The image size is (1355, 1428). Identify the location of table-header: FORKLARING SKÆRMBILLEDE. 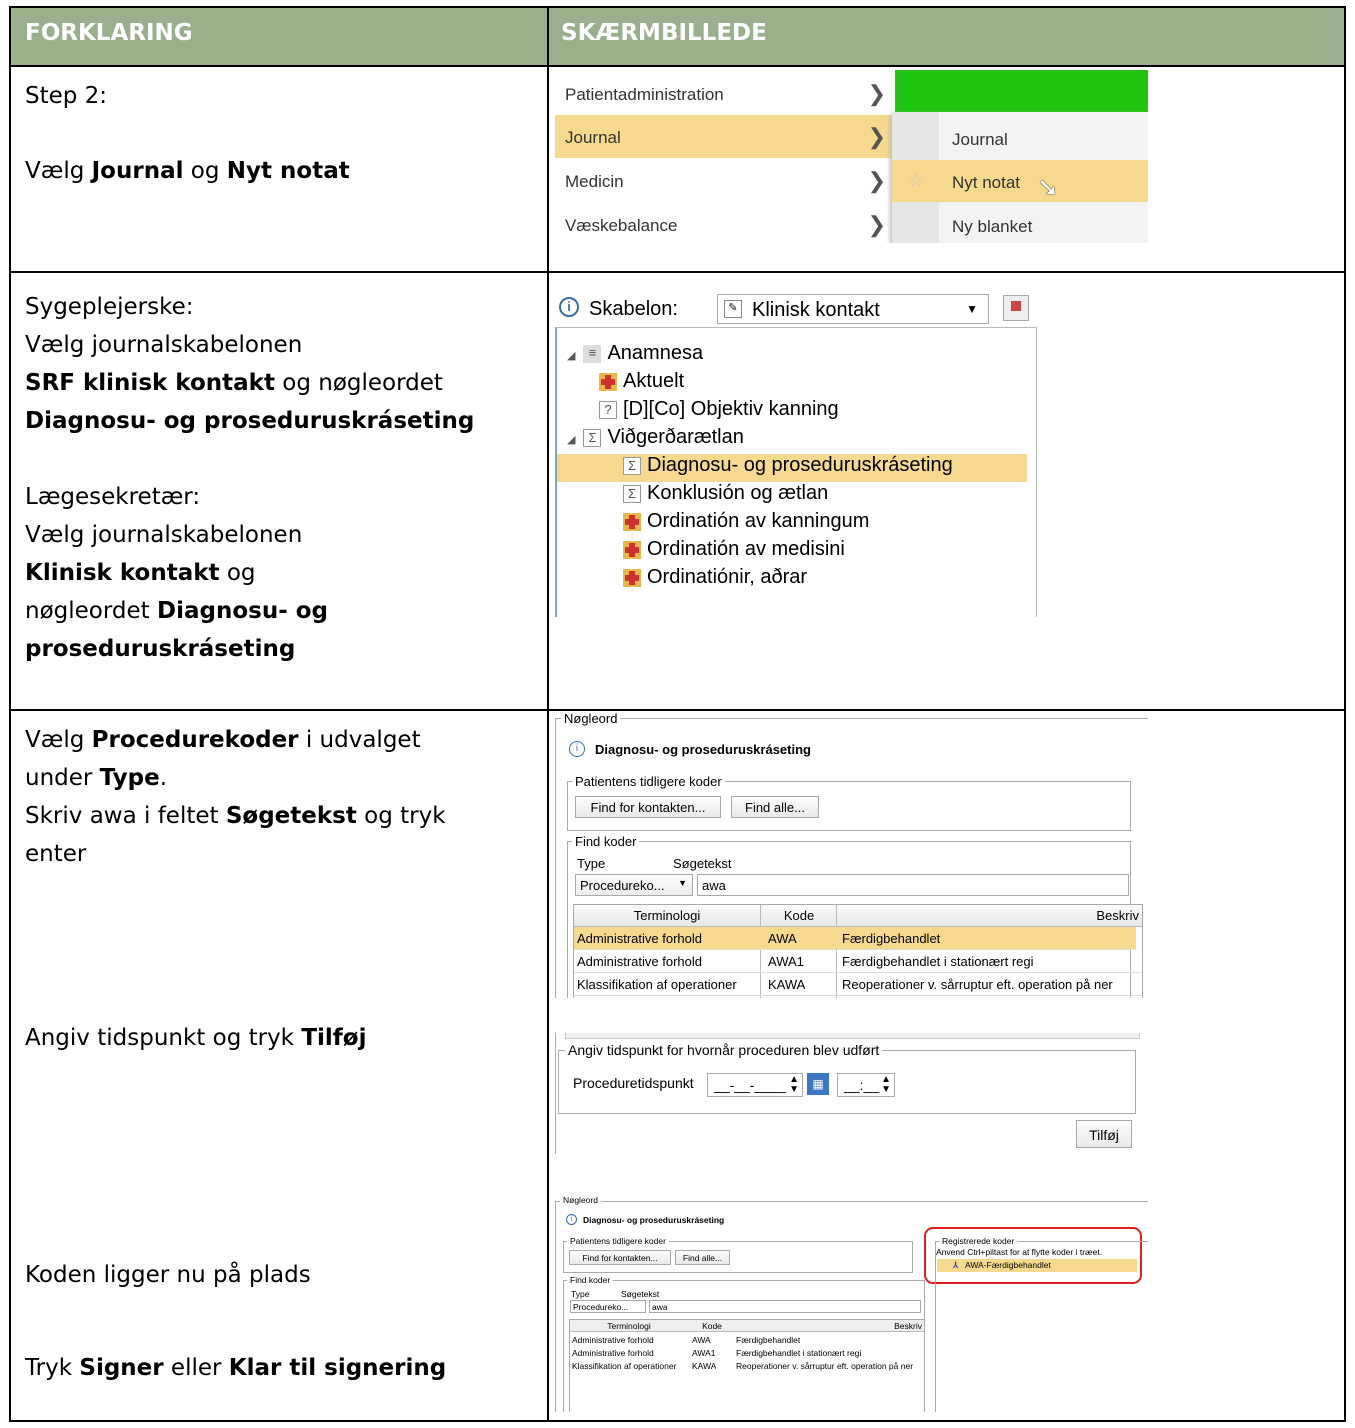
(677, 36).